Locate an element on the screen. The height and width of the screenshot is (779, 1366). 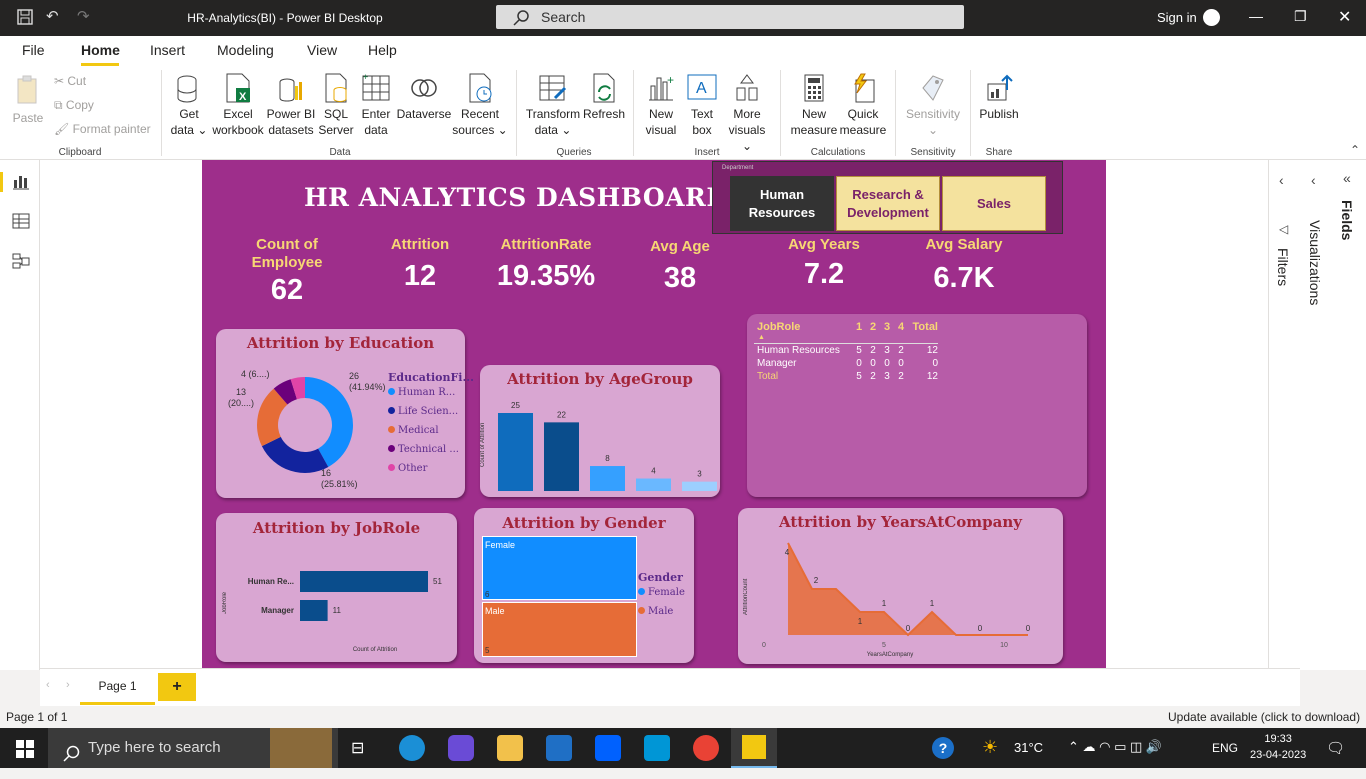
filters-pane-tab: Filters is located at coordinates (1283, 267).